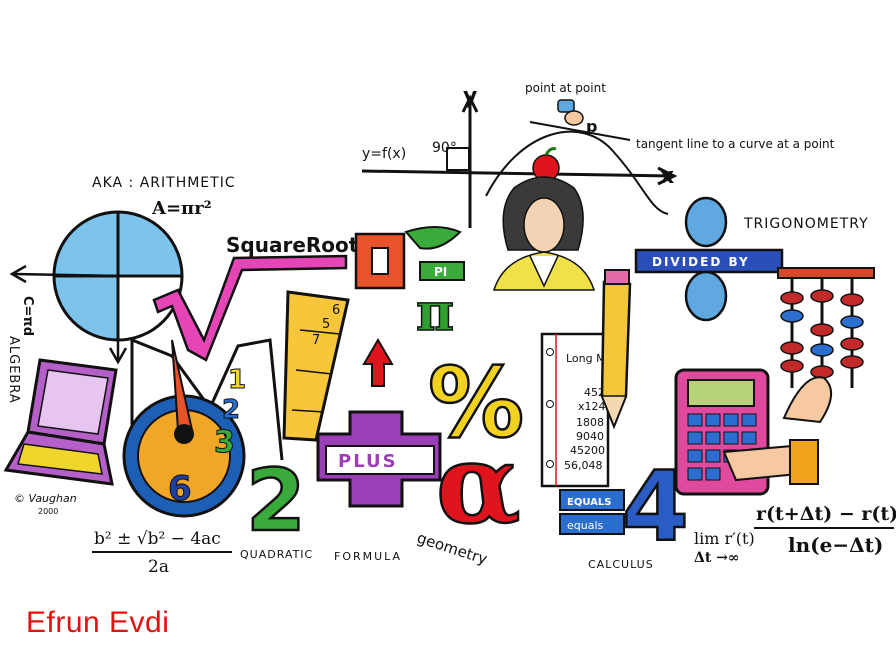 This screenshot has height=656, width=896. Describe the element at coordinates (368, 461) in the screenshot. I see `plus-label: PLUS` at that location.